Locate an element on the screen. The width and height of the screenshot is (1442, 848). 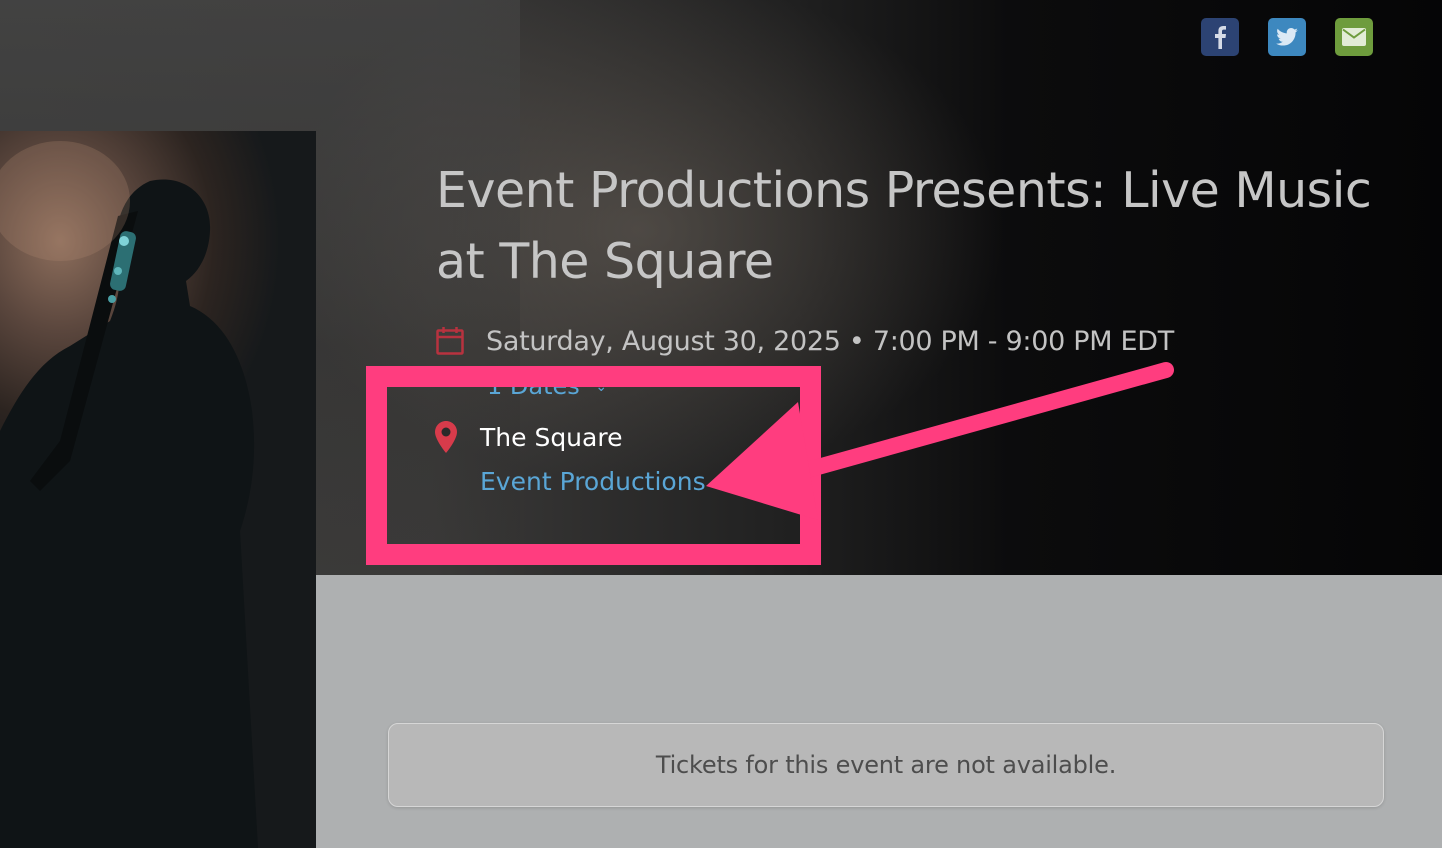
guitarist-silhouette is located at coordinates (129, 494).